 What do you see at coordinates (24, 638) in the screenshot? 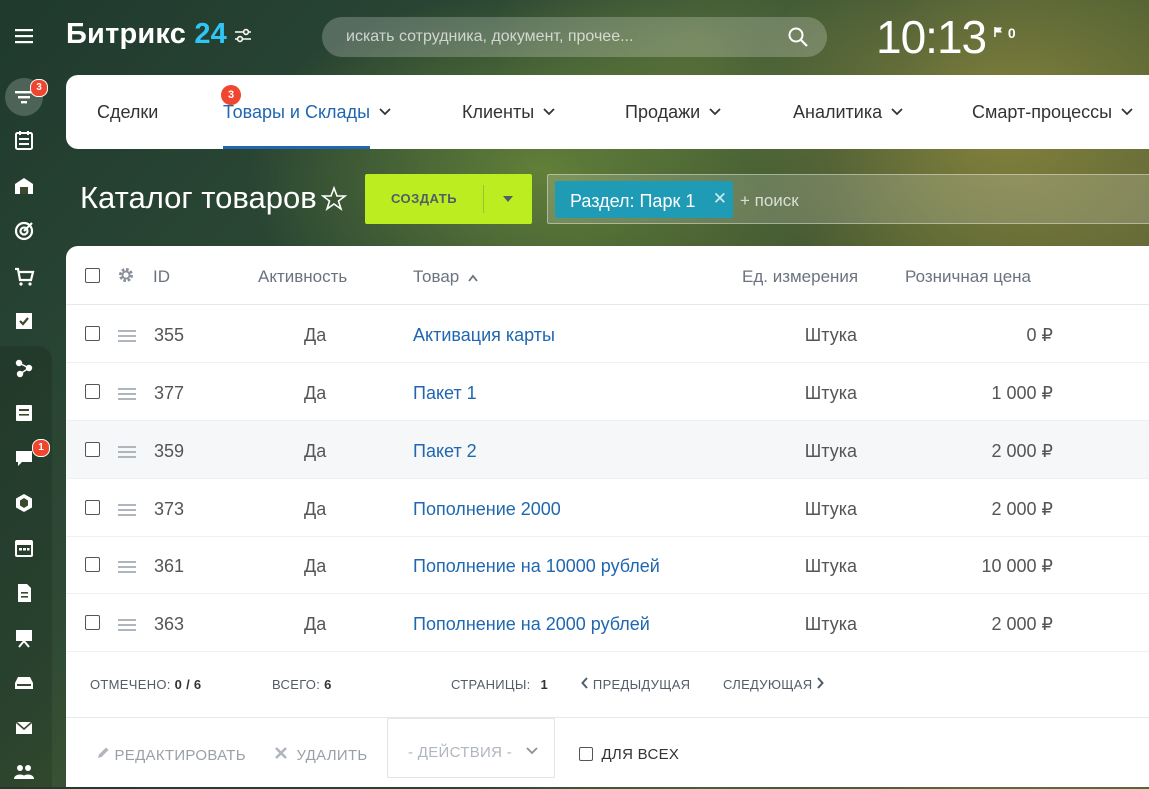
I see `presentation-icon` at bounding box center [24, 638].